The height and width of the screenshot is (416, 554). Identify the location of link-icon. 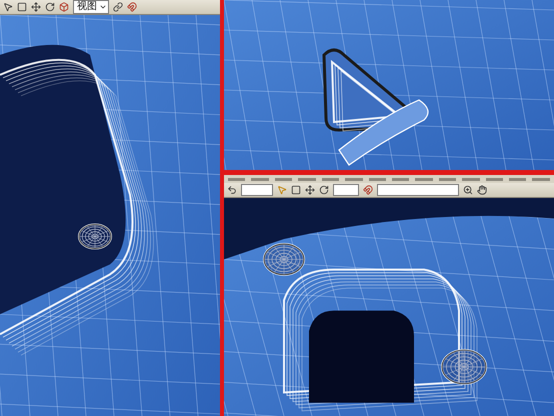
(118, 7).